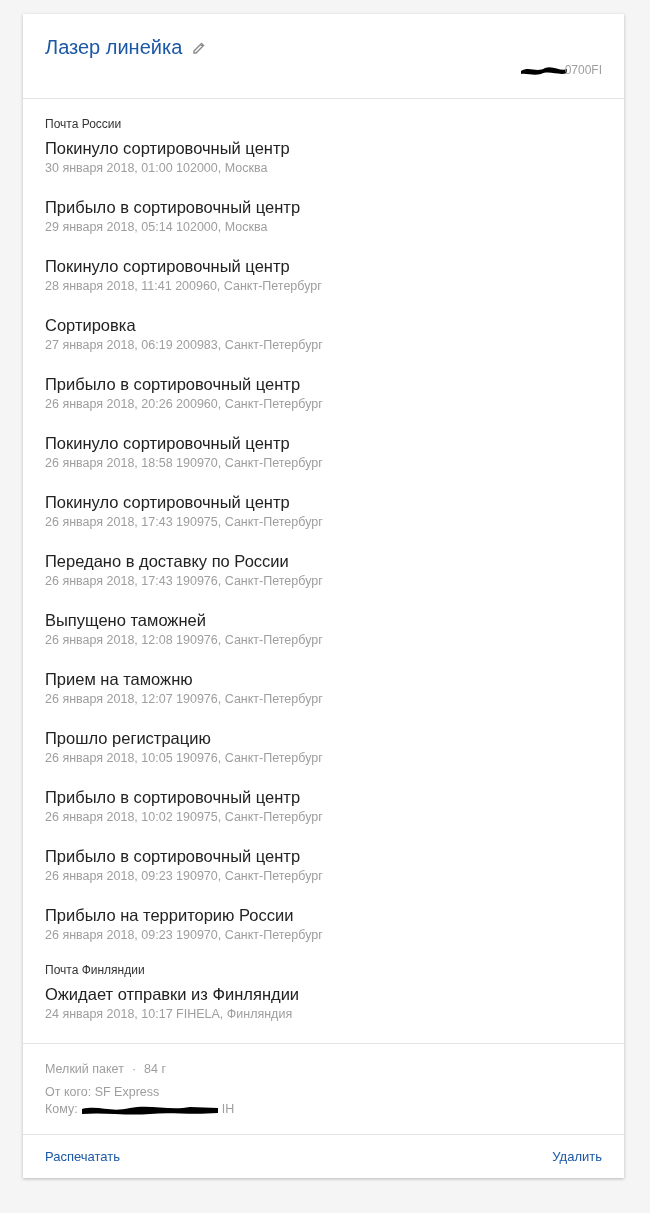  I want to click on edit-icon, so click(199, 47).